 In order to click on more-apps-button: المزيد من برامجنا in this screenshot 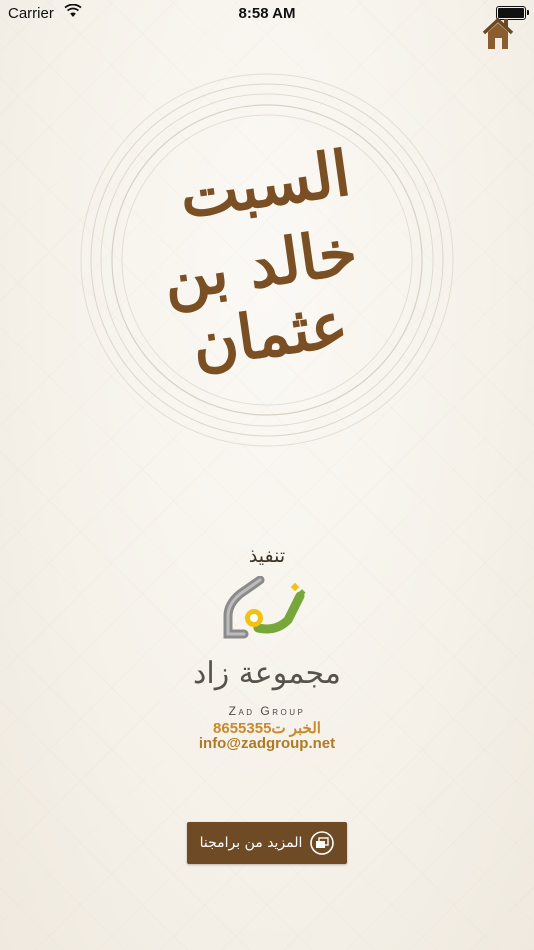, I will do `click(267, 843)`.